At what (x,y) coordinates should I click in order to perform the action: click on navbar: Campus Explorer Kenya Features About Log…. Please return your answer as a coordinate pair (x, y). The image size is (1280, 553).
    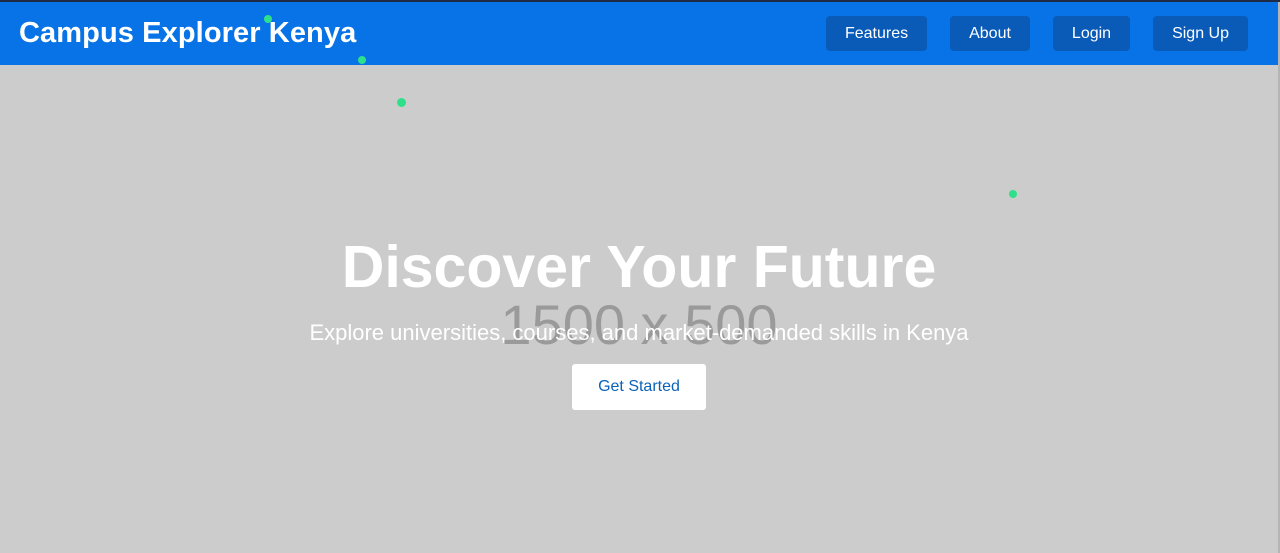
    Looking at the image, I should click on (639, 33).